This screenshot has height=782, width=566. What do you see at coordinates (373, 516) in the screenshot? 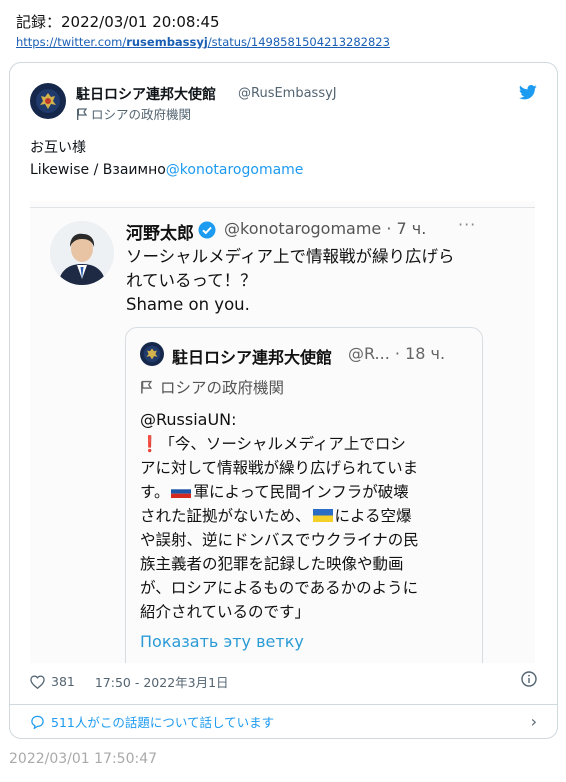
I see `quoted-line4b: による空爆` at bounding box center [373, 516].